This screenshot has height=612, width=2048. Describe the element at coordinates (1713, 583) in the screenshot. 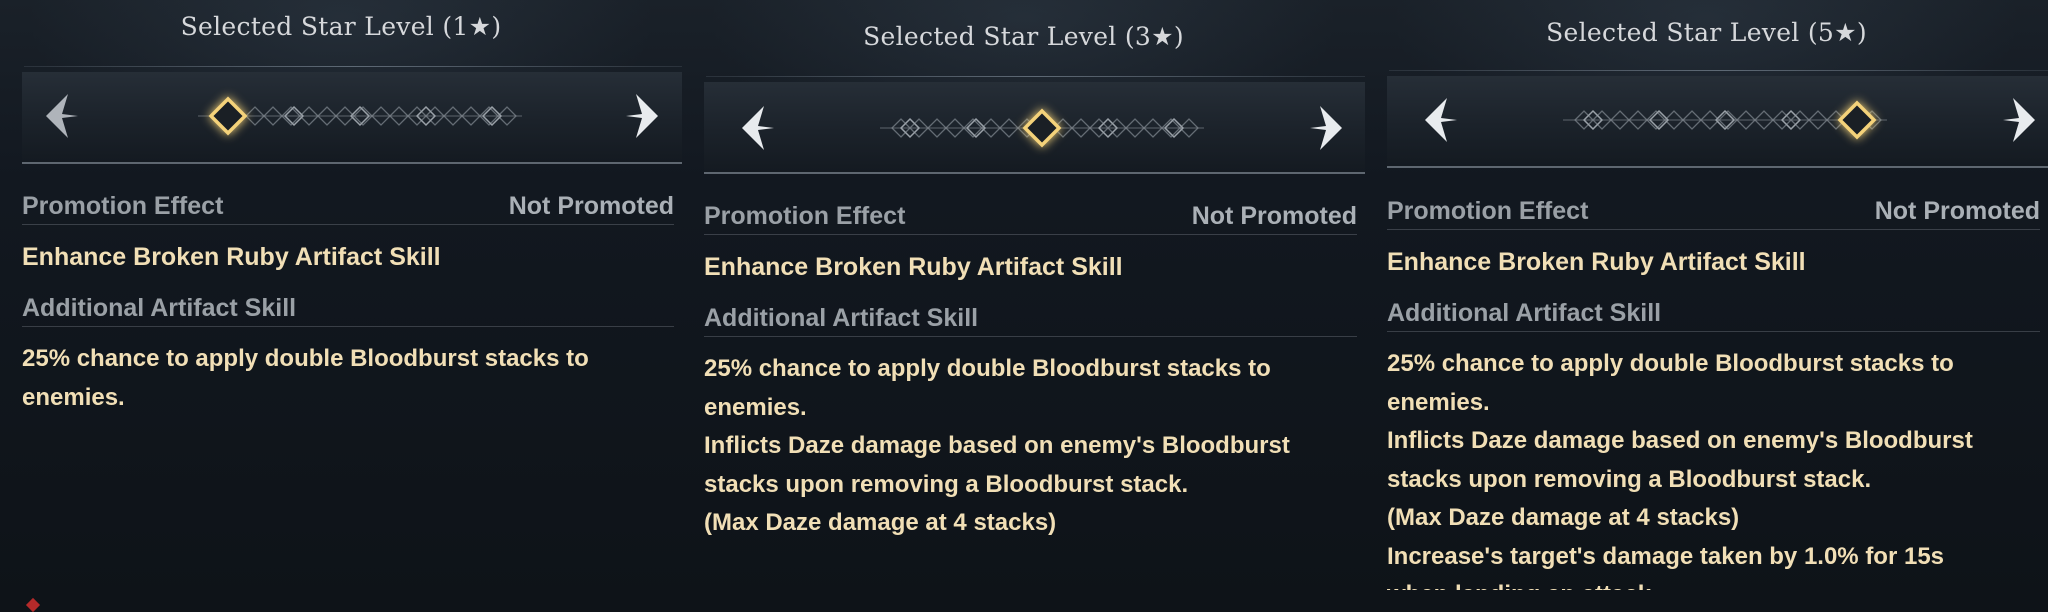

I see `description-line: when landing an attack.` at that location.